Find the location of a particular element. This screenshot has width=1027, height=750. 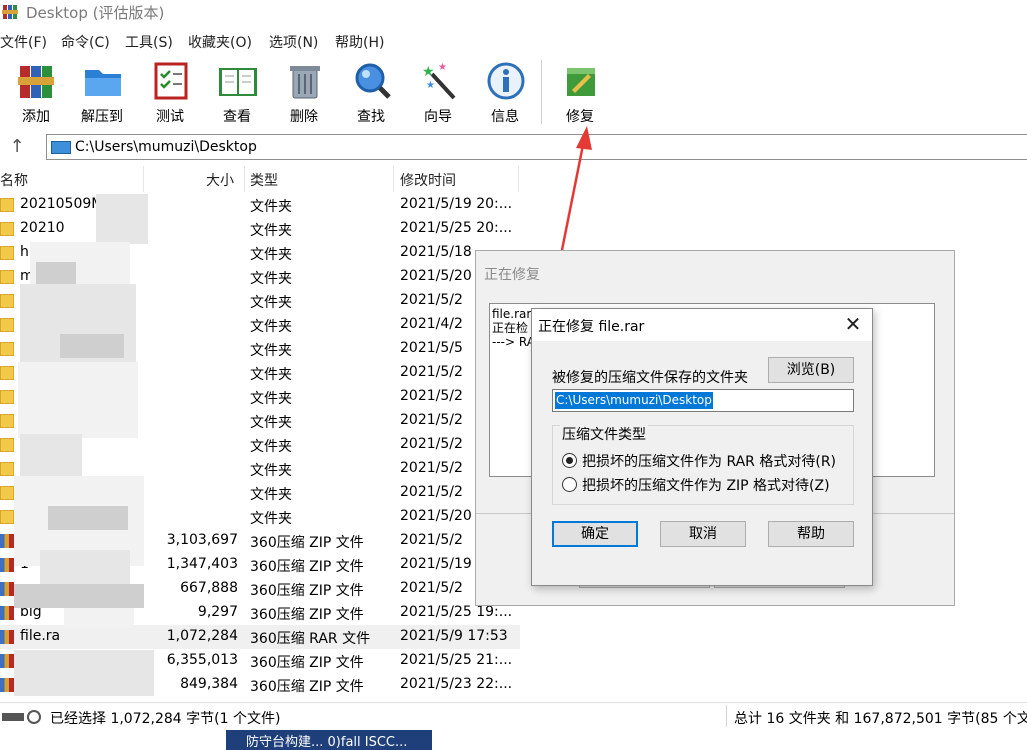

extract-to-label: 解压到 is located at coordinates (102, 117).